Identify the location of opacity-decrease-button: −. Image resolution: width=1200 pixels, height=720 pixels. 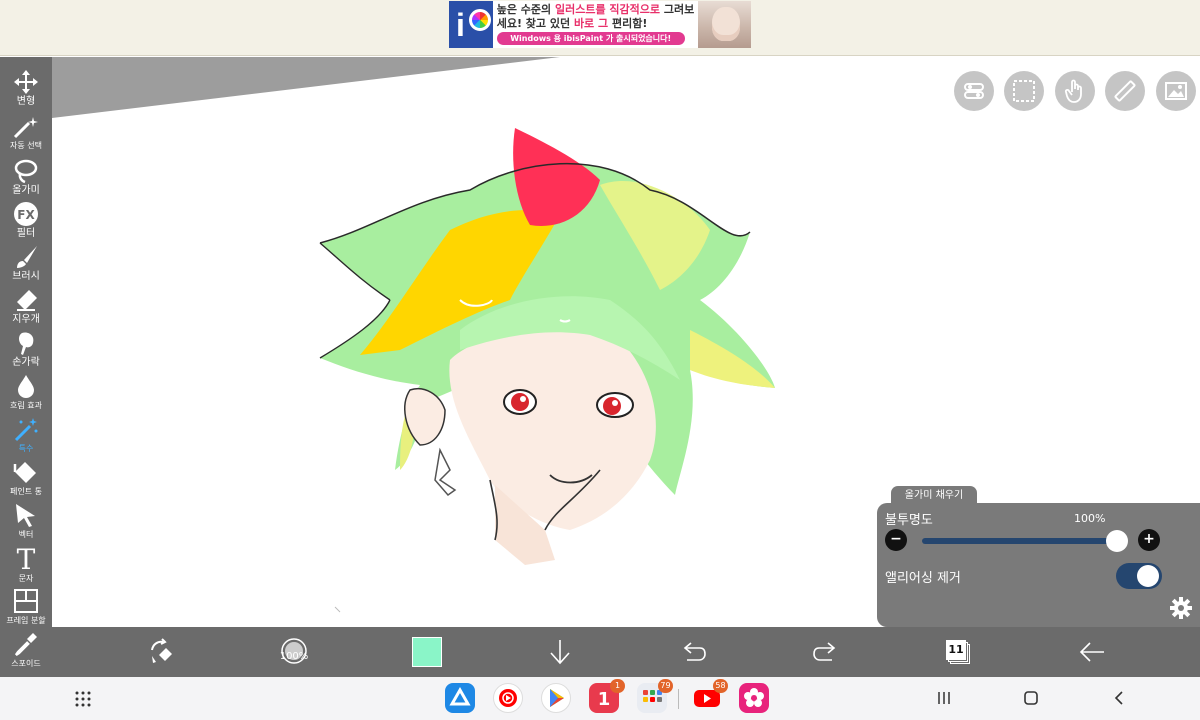
(896, 540).